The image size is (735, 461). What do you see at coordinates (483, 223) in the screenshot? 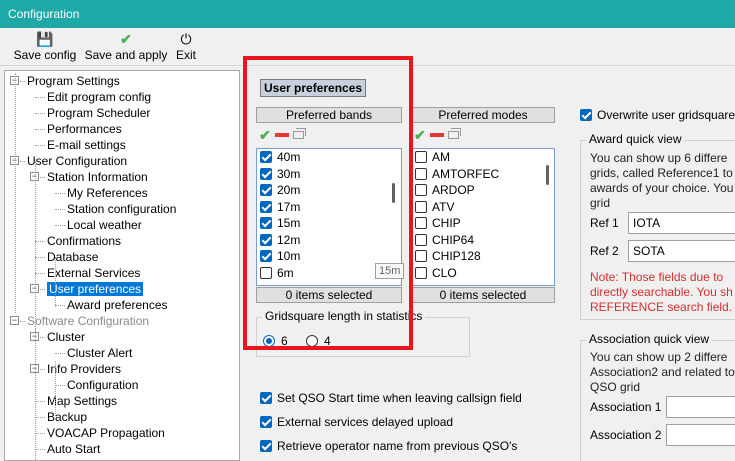
I see `list-item: CHIP` at bounding box center [483, 223].